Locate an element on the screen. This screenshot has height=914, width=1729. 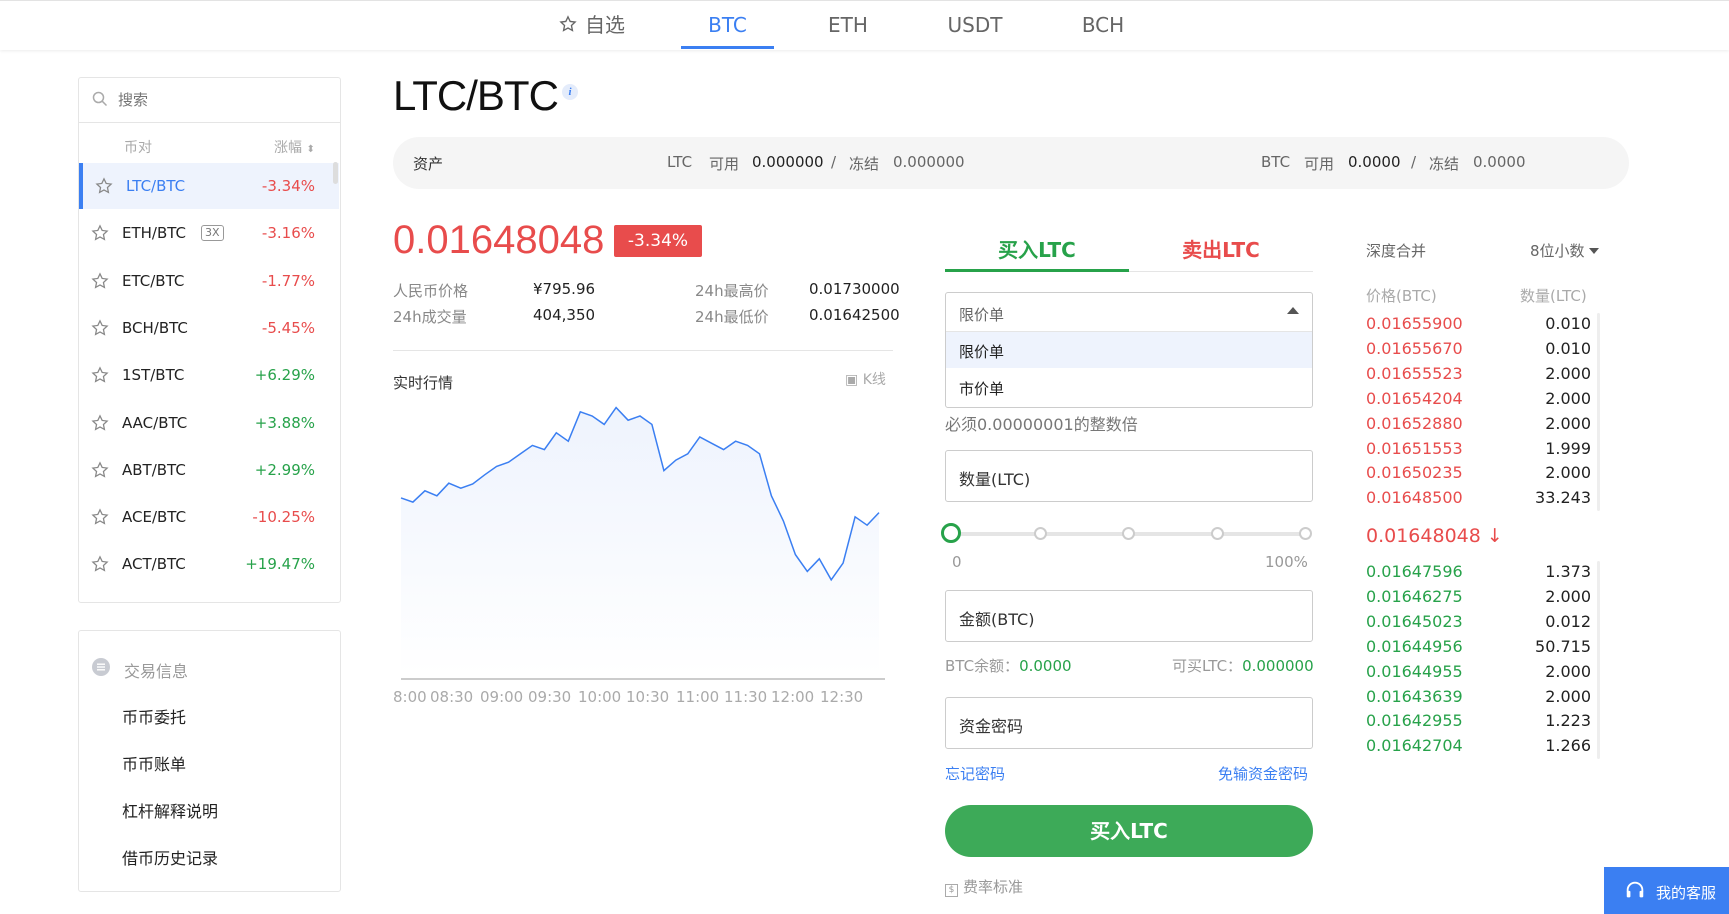
depth-merge-label: 深度合并 is located at coordinates (1396, 251).